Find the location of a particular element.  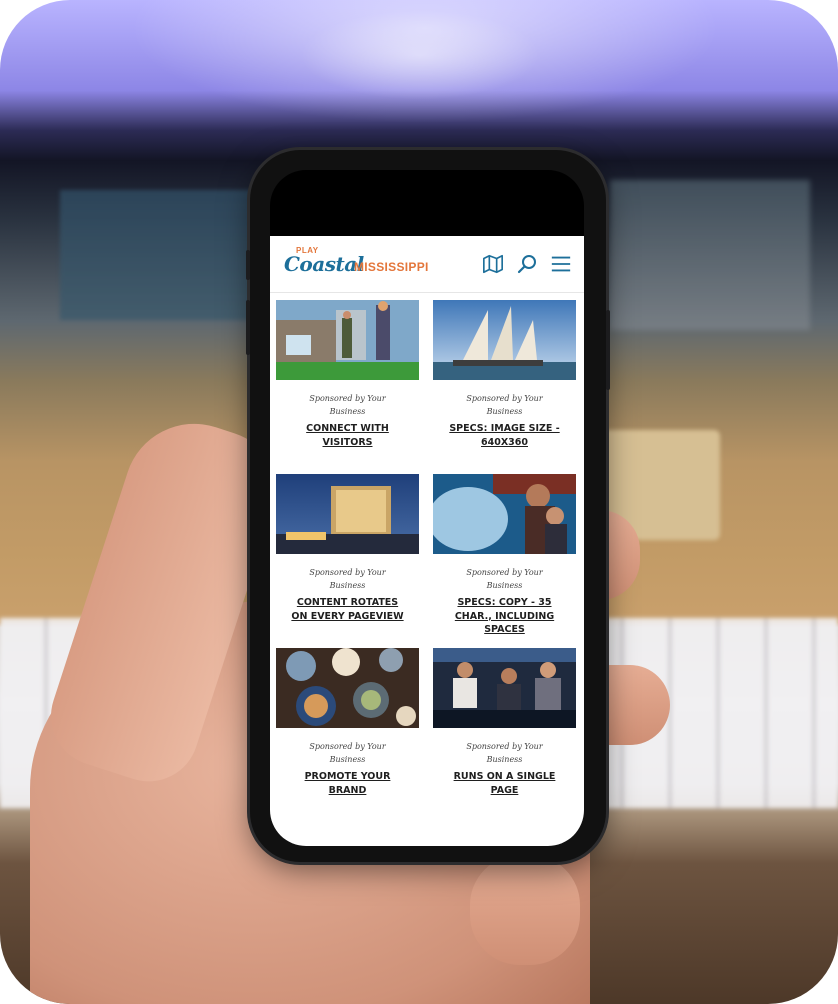

aquarium-photo is located at coordinates (504, 514).